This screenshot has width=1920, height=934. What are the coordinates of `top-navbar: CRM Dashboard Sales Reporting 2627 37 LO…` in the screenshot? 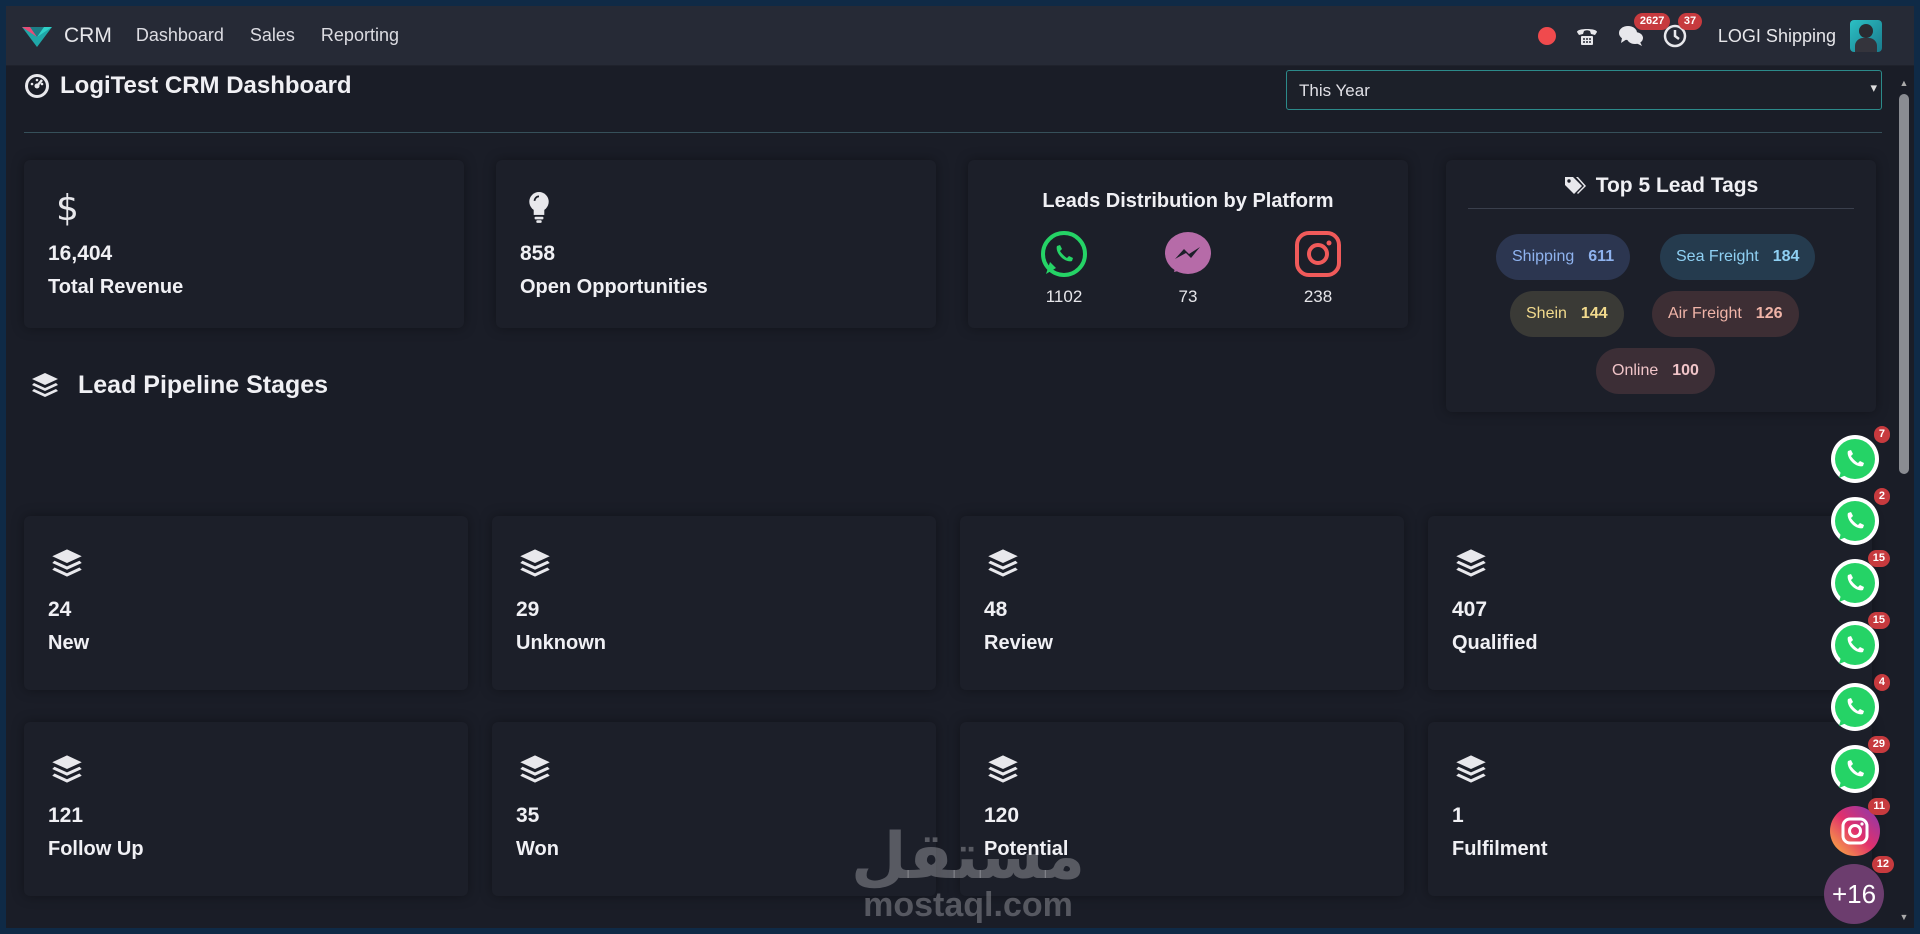 It's located at (960, 36).